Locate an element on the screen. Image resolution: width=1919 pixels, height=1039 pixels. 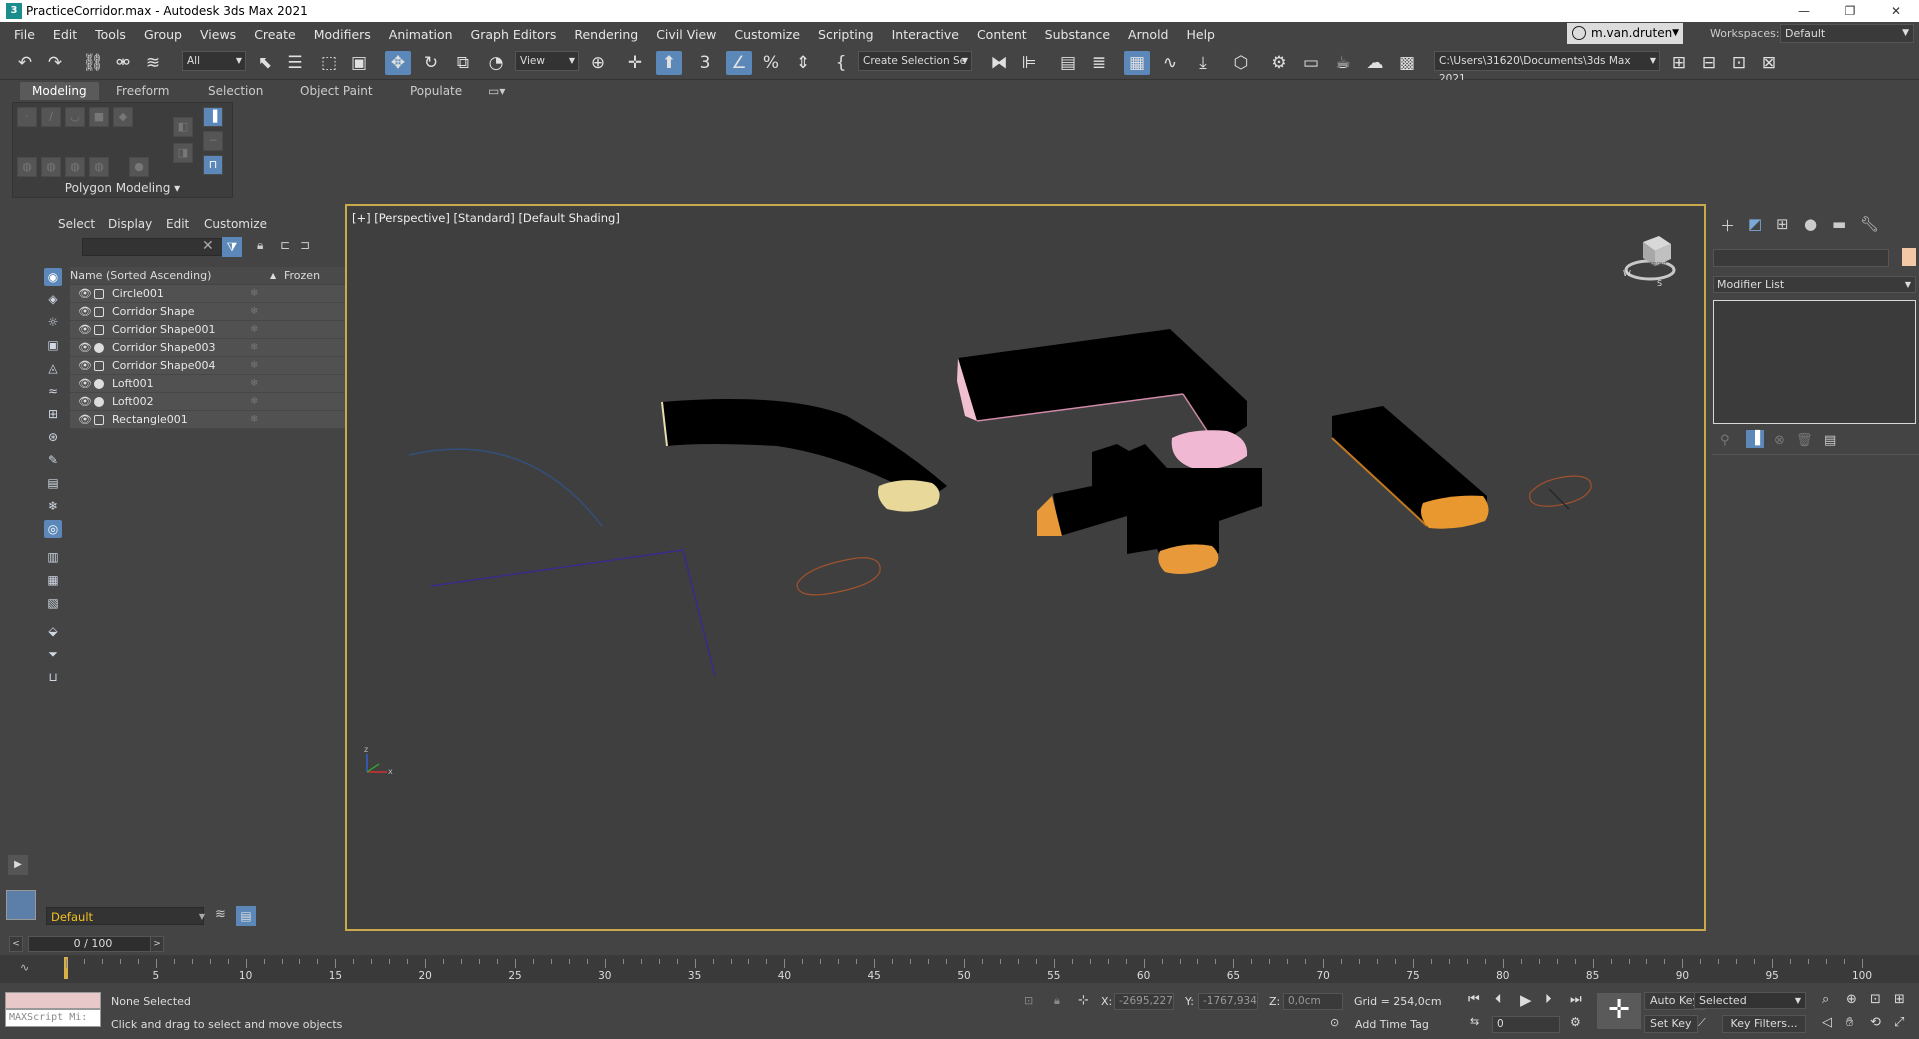
tab-modeling: Modeling is located at coordinates (59, 91).